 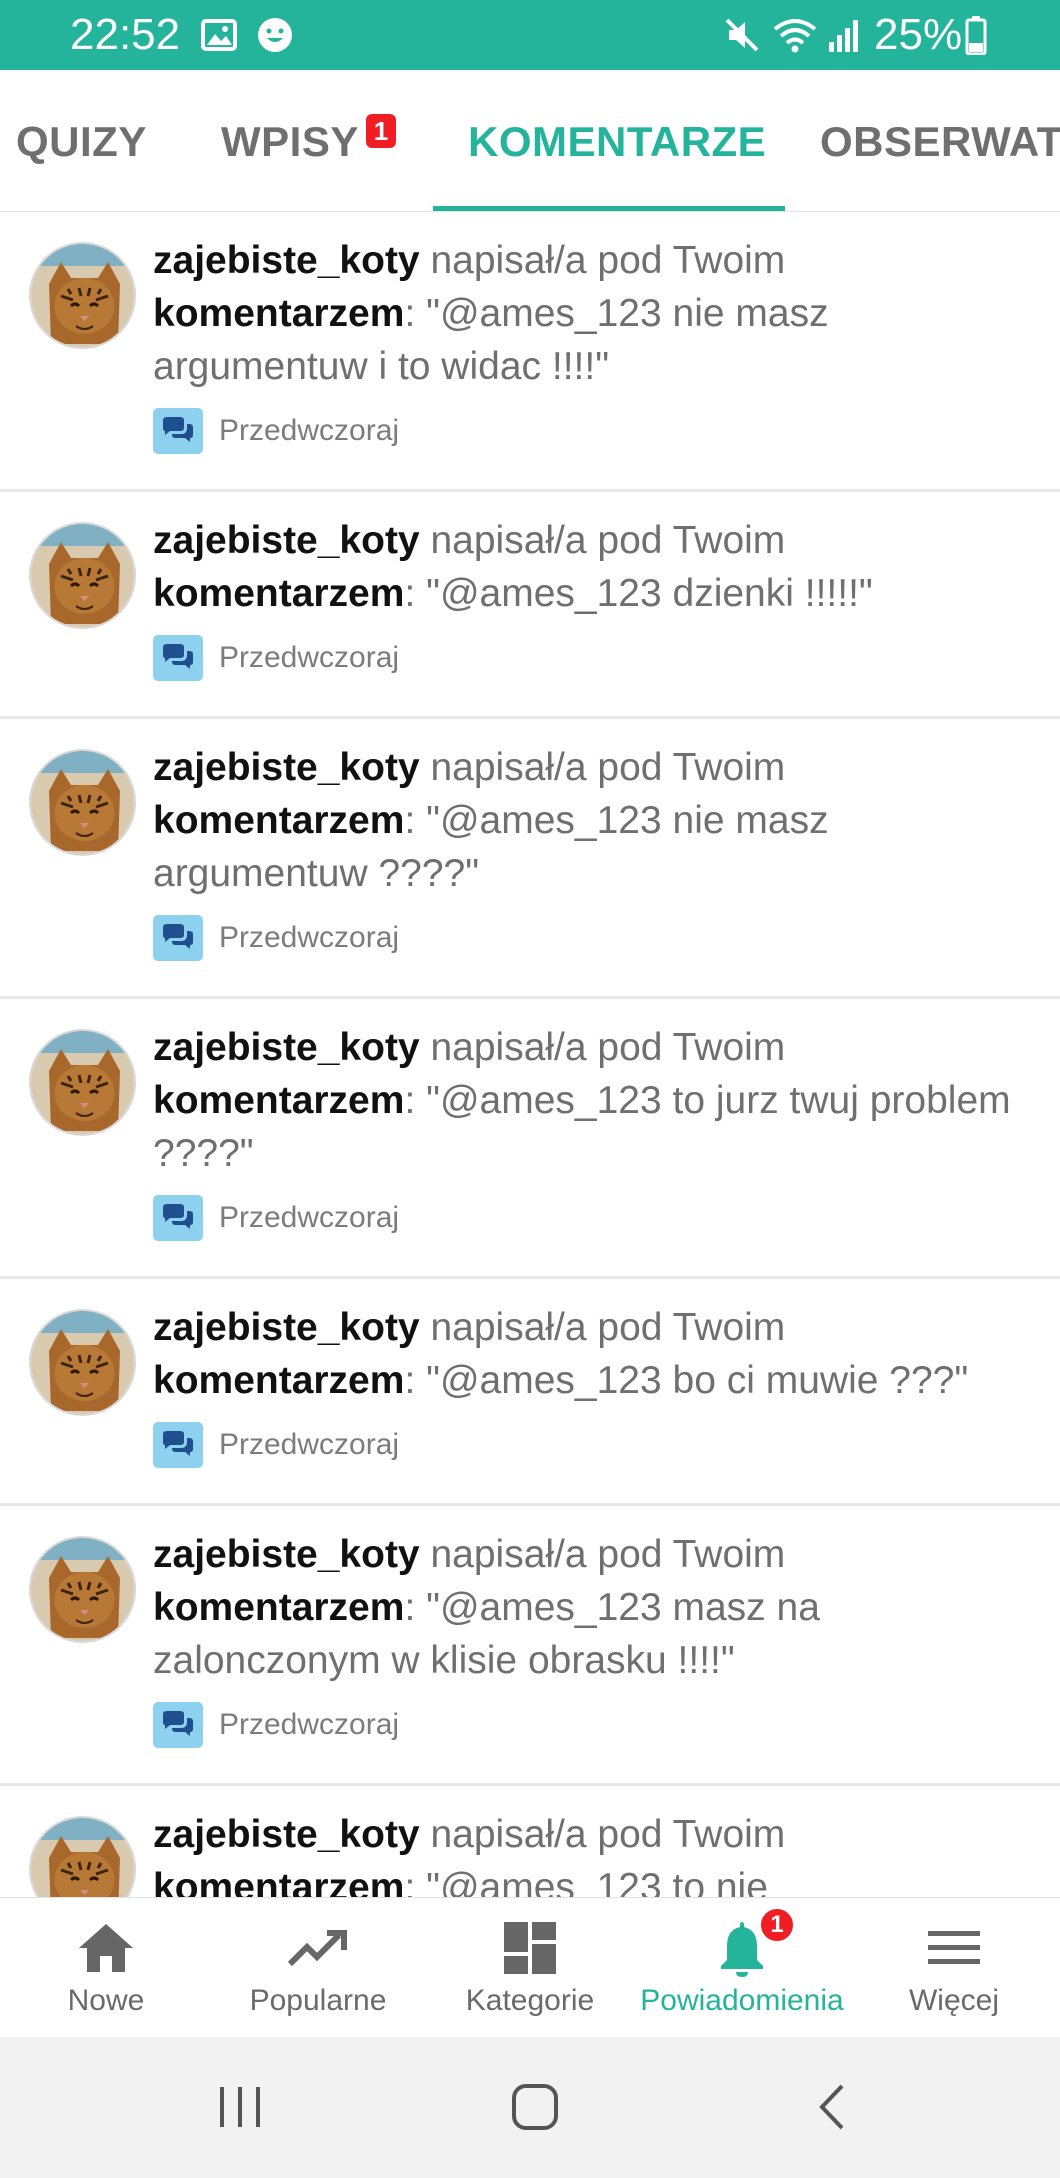 What do you see at coordinates (381, 131) in the screenshot?
I see `tab-wpisy-badge: 1` at bounding box center [381, 131].